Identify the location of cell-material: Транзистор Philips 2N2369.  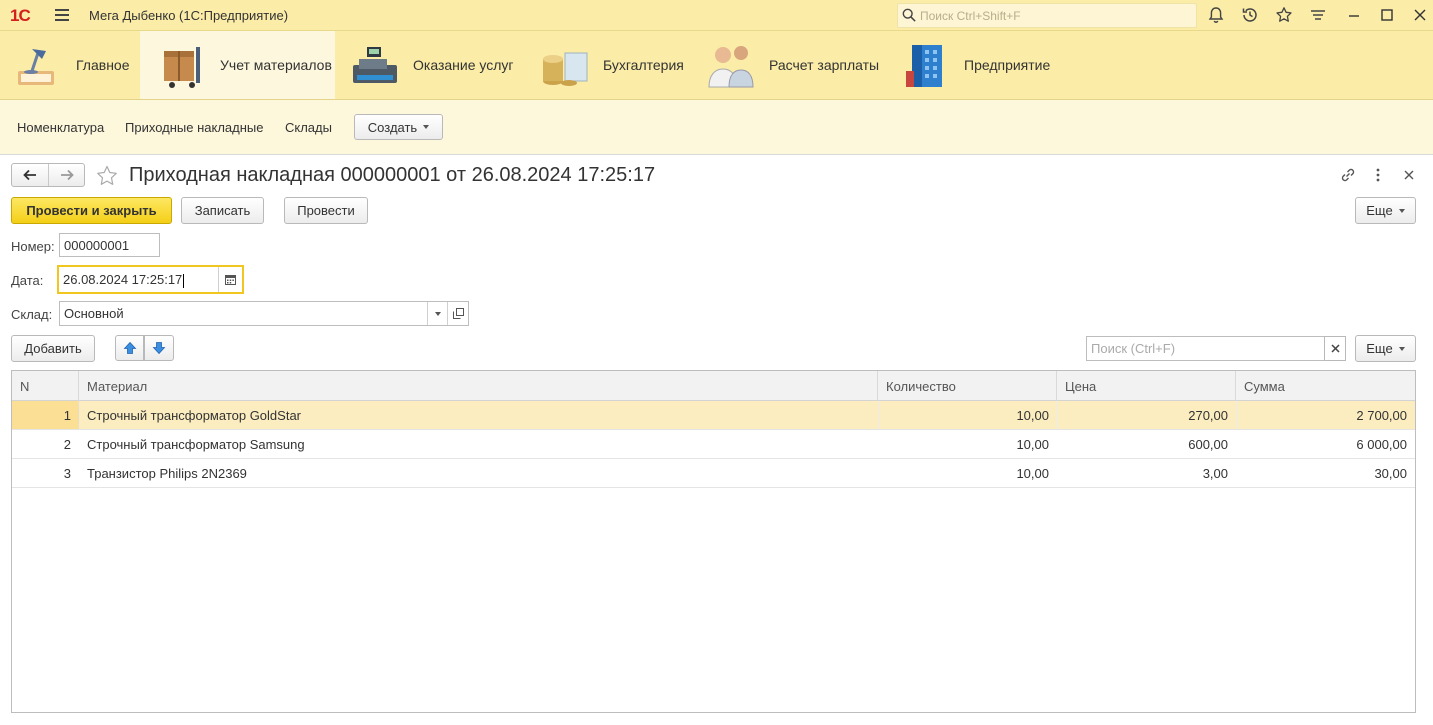
(167, 473).